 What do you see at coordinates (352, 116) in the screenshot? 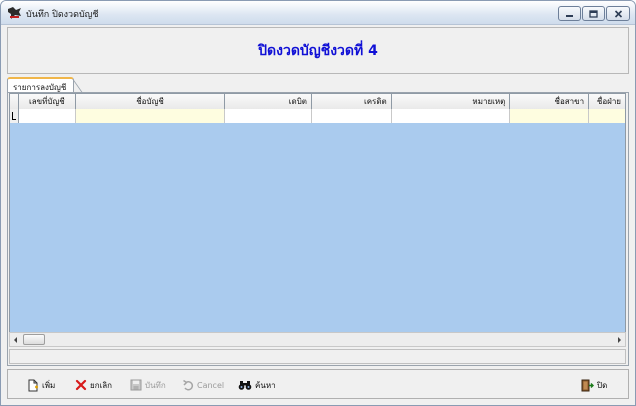
I see `cell-credit` at bounding box center [352, 116].